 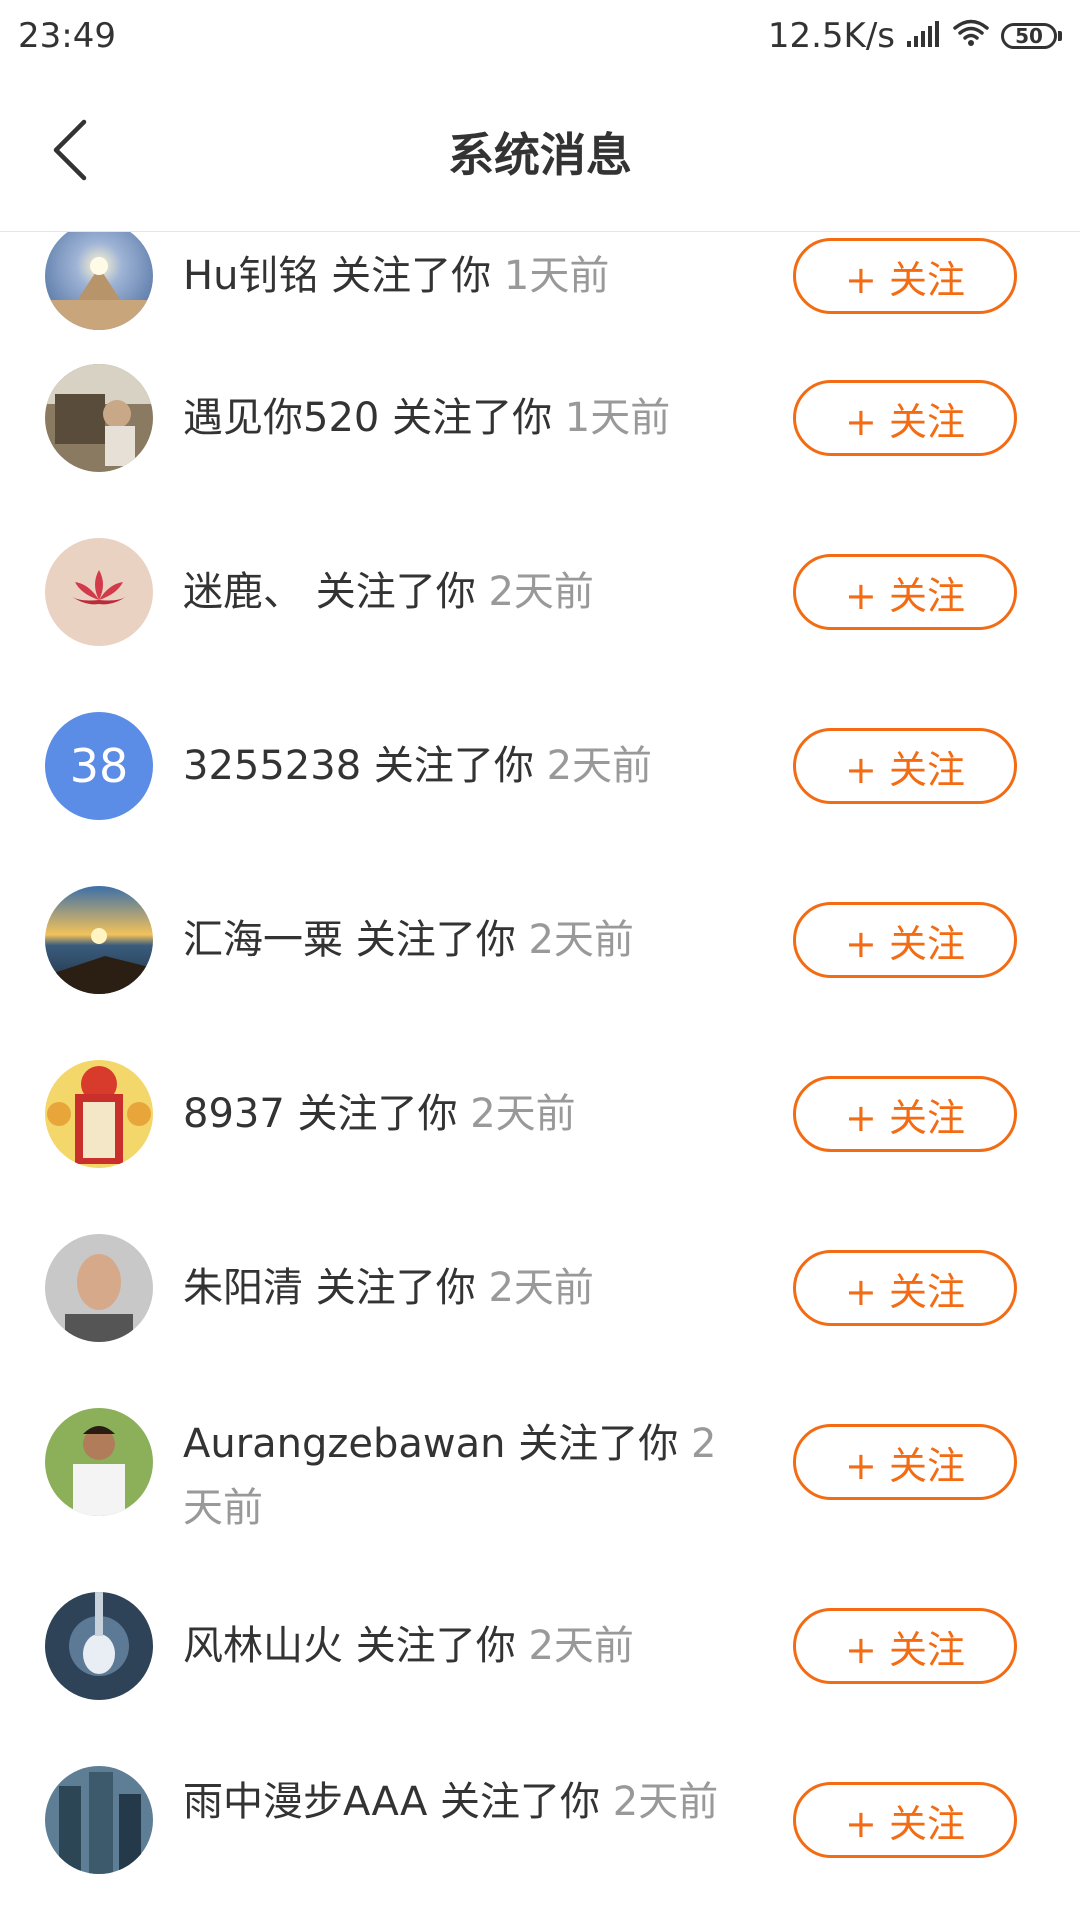 I want to click on username: 8937, so click(x=234, y=1114).